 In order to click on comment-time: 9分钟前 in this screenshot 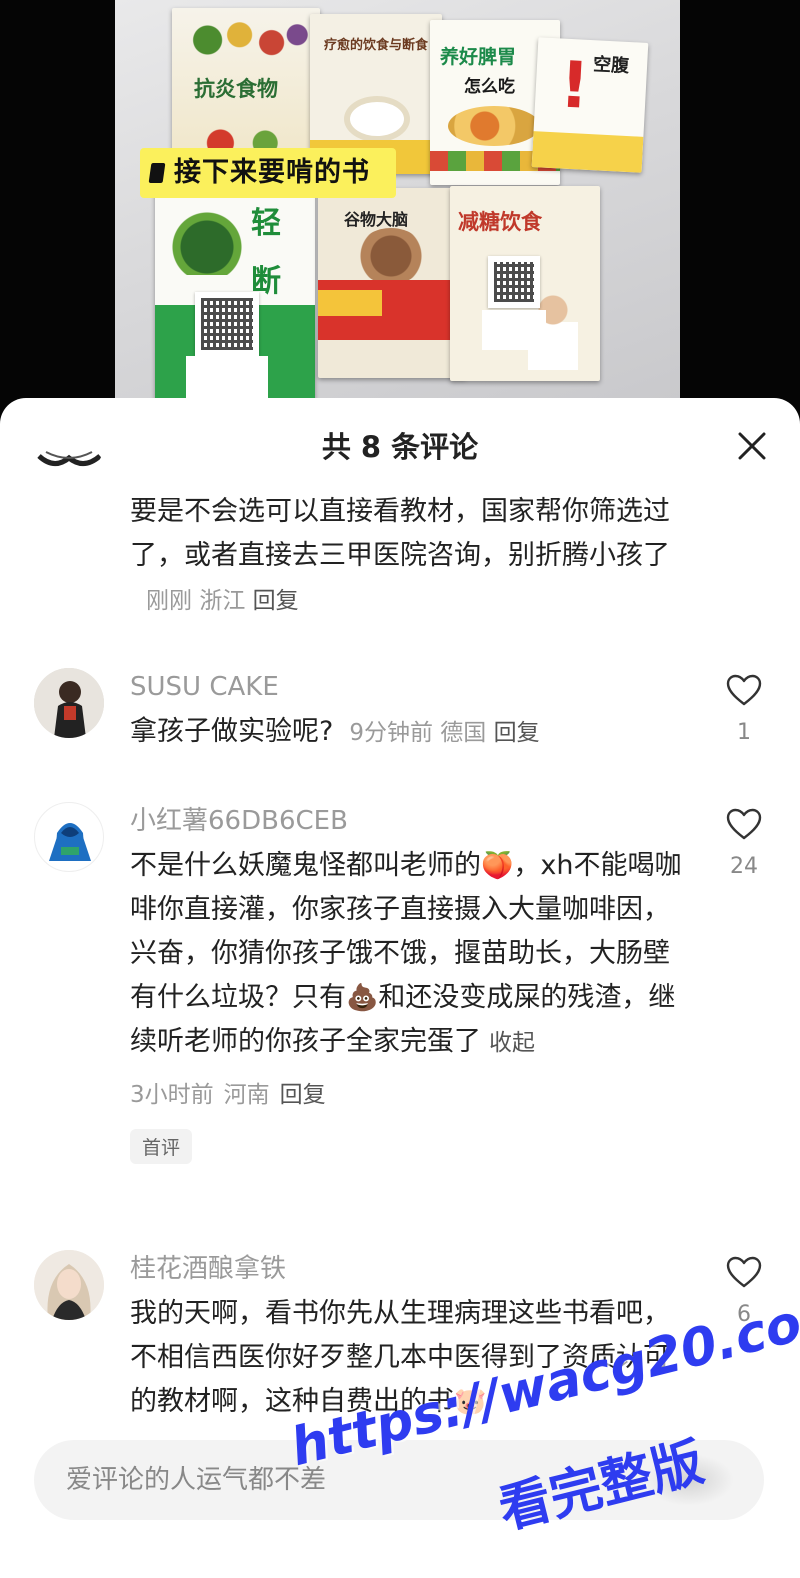, I will do `click(391, 733)`.